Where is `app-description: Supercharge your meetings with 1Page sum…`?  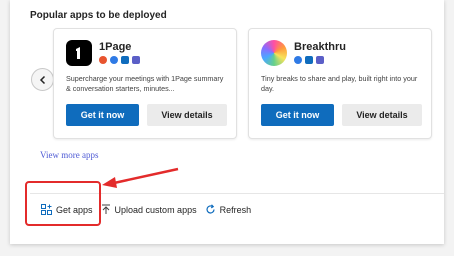 app-description: Supercharge your meetings with 1Page sum… is located at coordinates (145, 83).